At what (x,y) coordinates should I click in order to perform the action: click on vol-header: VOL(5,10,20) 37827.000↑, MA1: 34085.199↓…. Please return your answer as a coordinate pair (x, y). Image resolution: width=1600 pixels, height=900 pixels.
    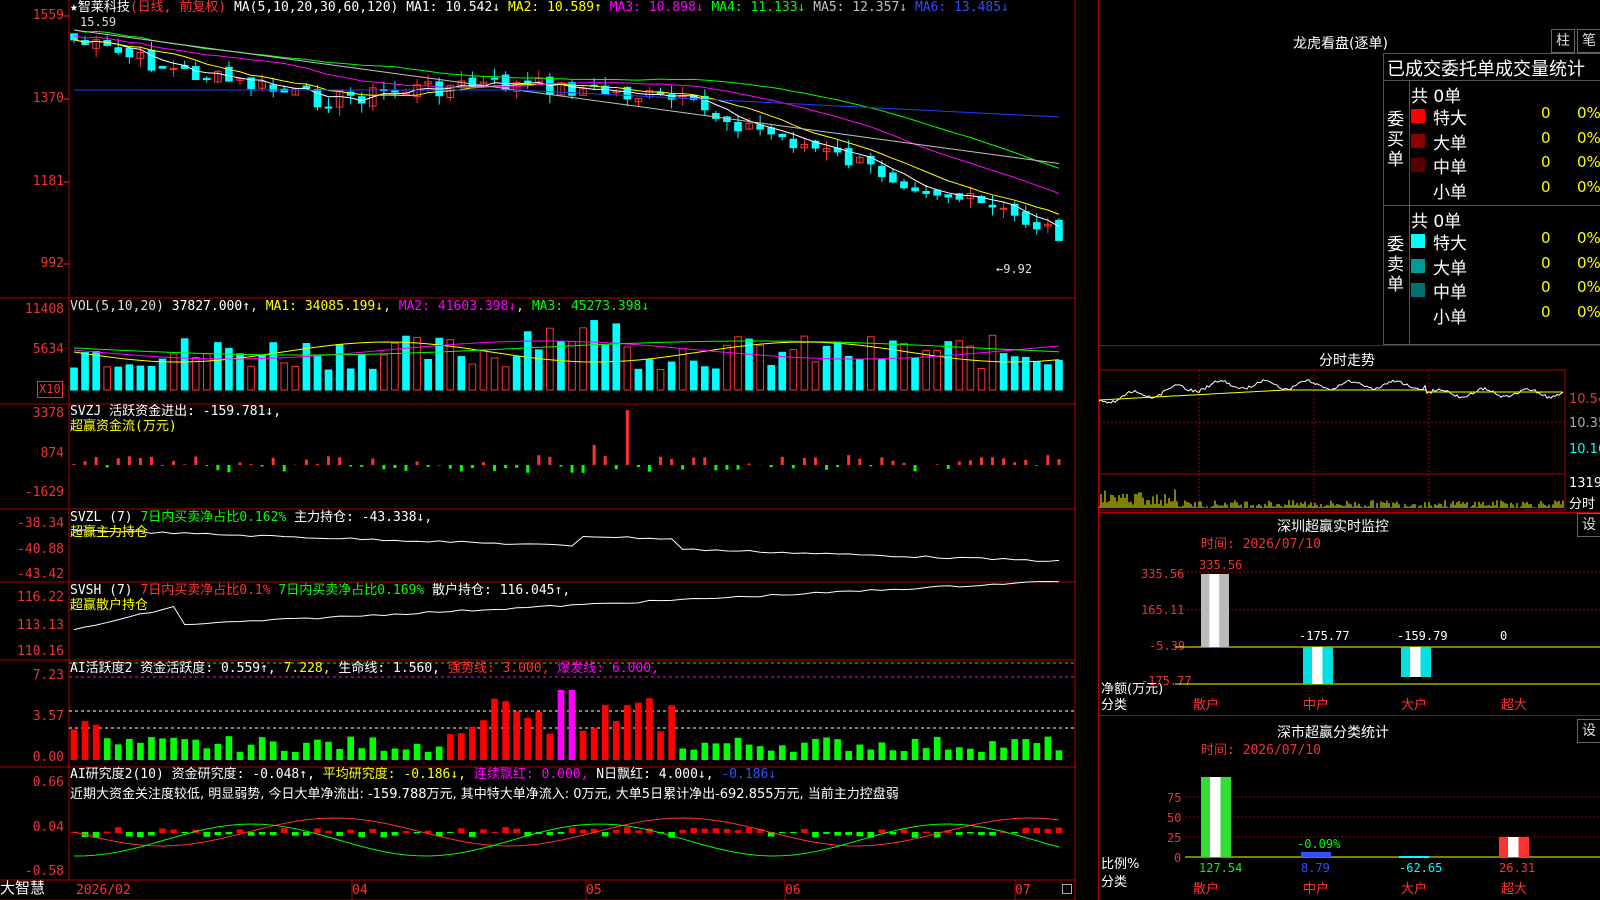
    Looking at the image, I should click on (360, 306).